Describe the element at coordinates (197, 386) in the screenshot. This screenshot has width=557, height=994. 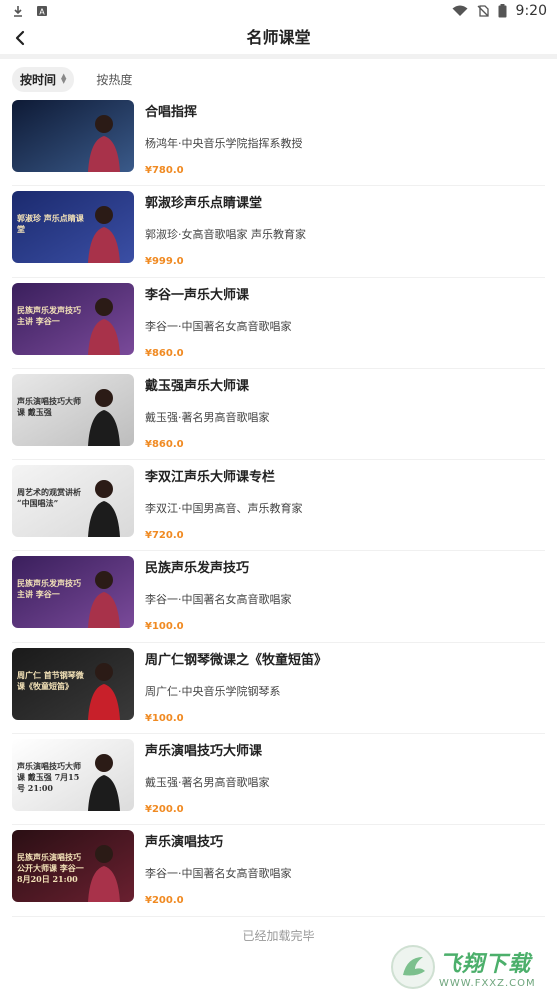
I see `course-title: 戴玉强声乐大师课` at that location.